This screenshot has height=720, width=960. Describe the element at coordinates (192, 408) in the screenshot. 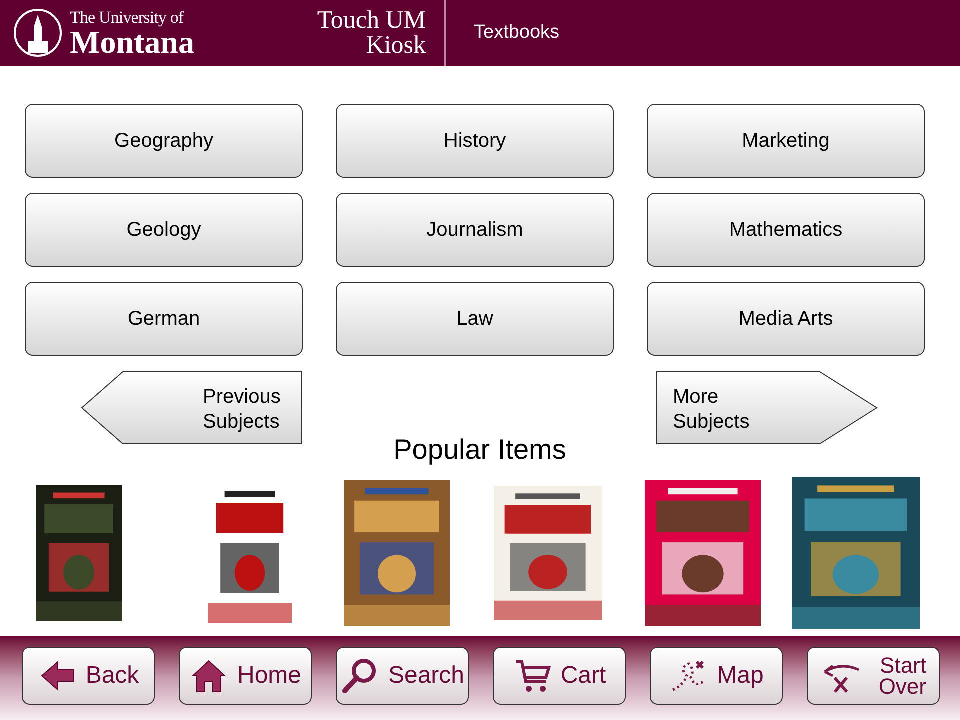

I see `previous-subjects-button: Previous Subjects` at that location.